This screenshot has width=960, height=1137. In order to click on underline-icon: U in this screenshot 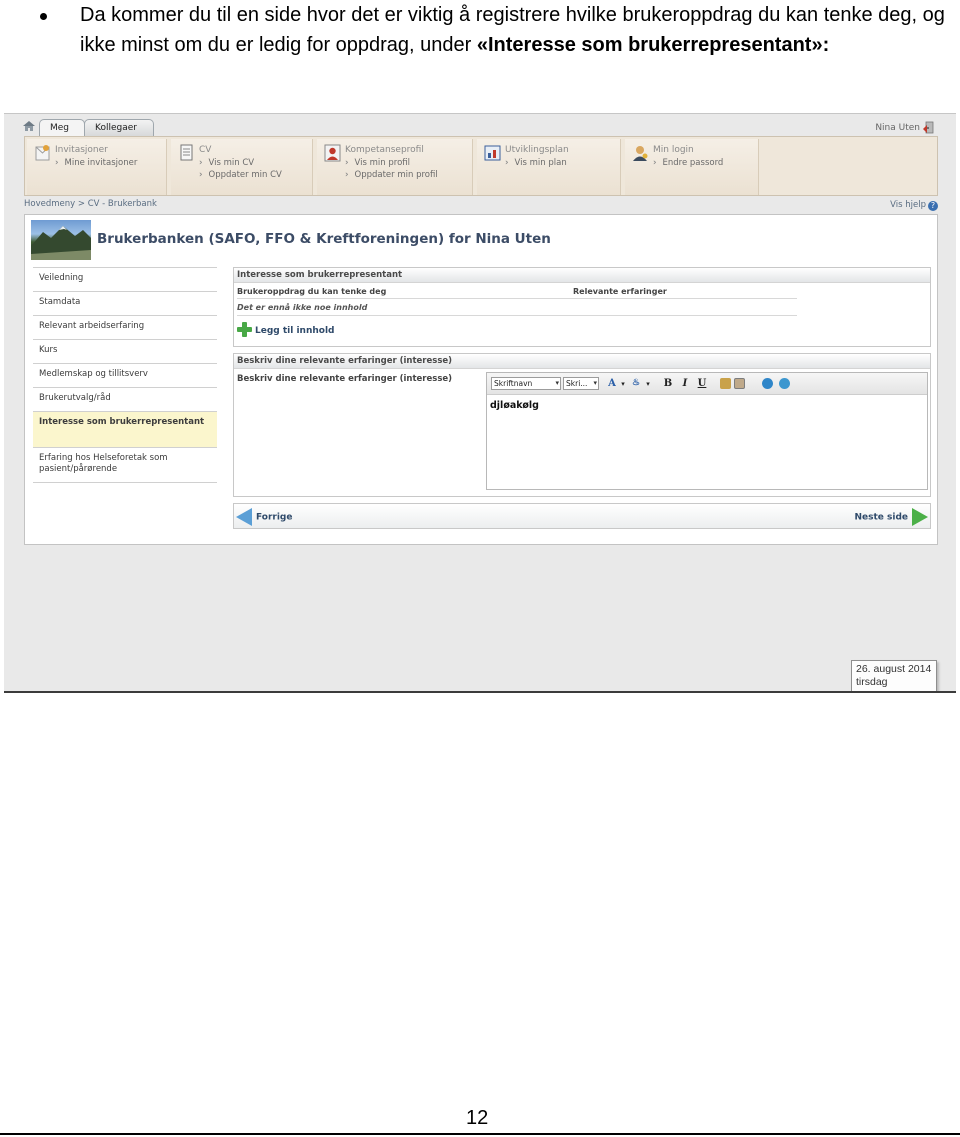, I will do `click(702, 383)`.